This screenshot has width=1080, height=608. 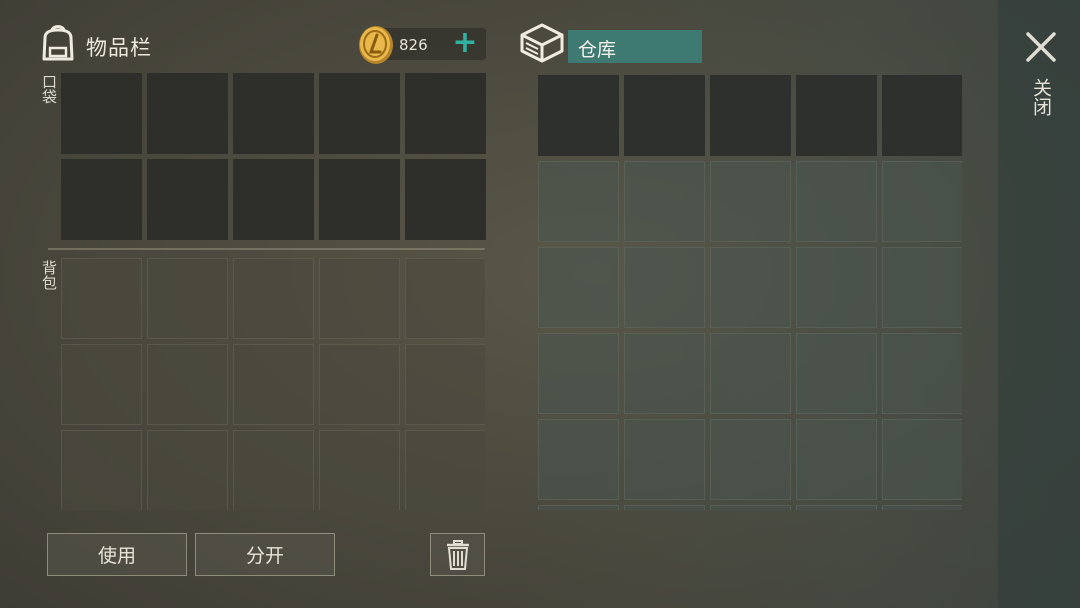 What do you see at coordinates (413, 45) in the screenshot?
I see `currency-amount: 826` at bounding box center [413, 45].